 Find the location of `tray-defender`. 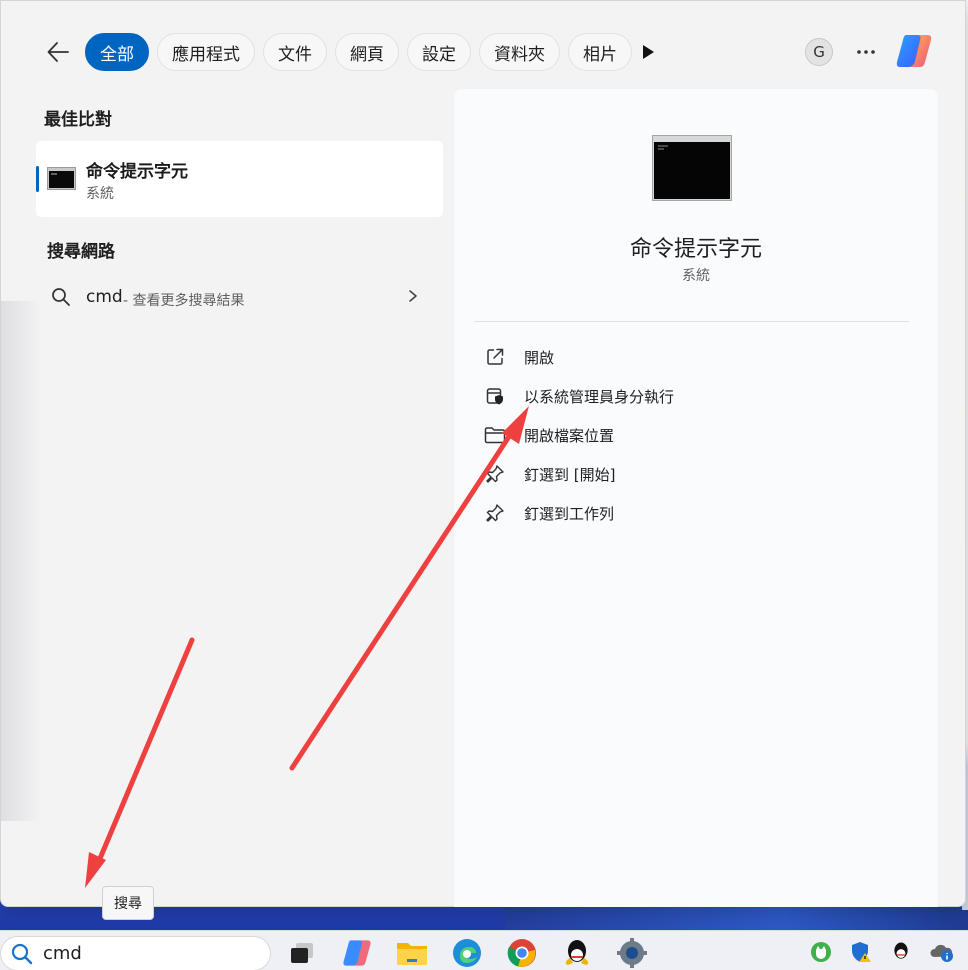

tray-defender is located at coordinates (861, 952).